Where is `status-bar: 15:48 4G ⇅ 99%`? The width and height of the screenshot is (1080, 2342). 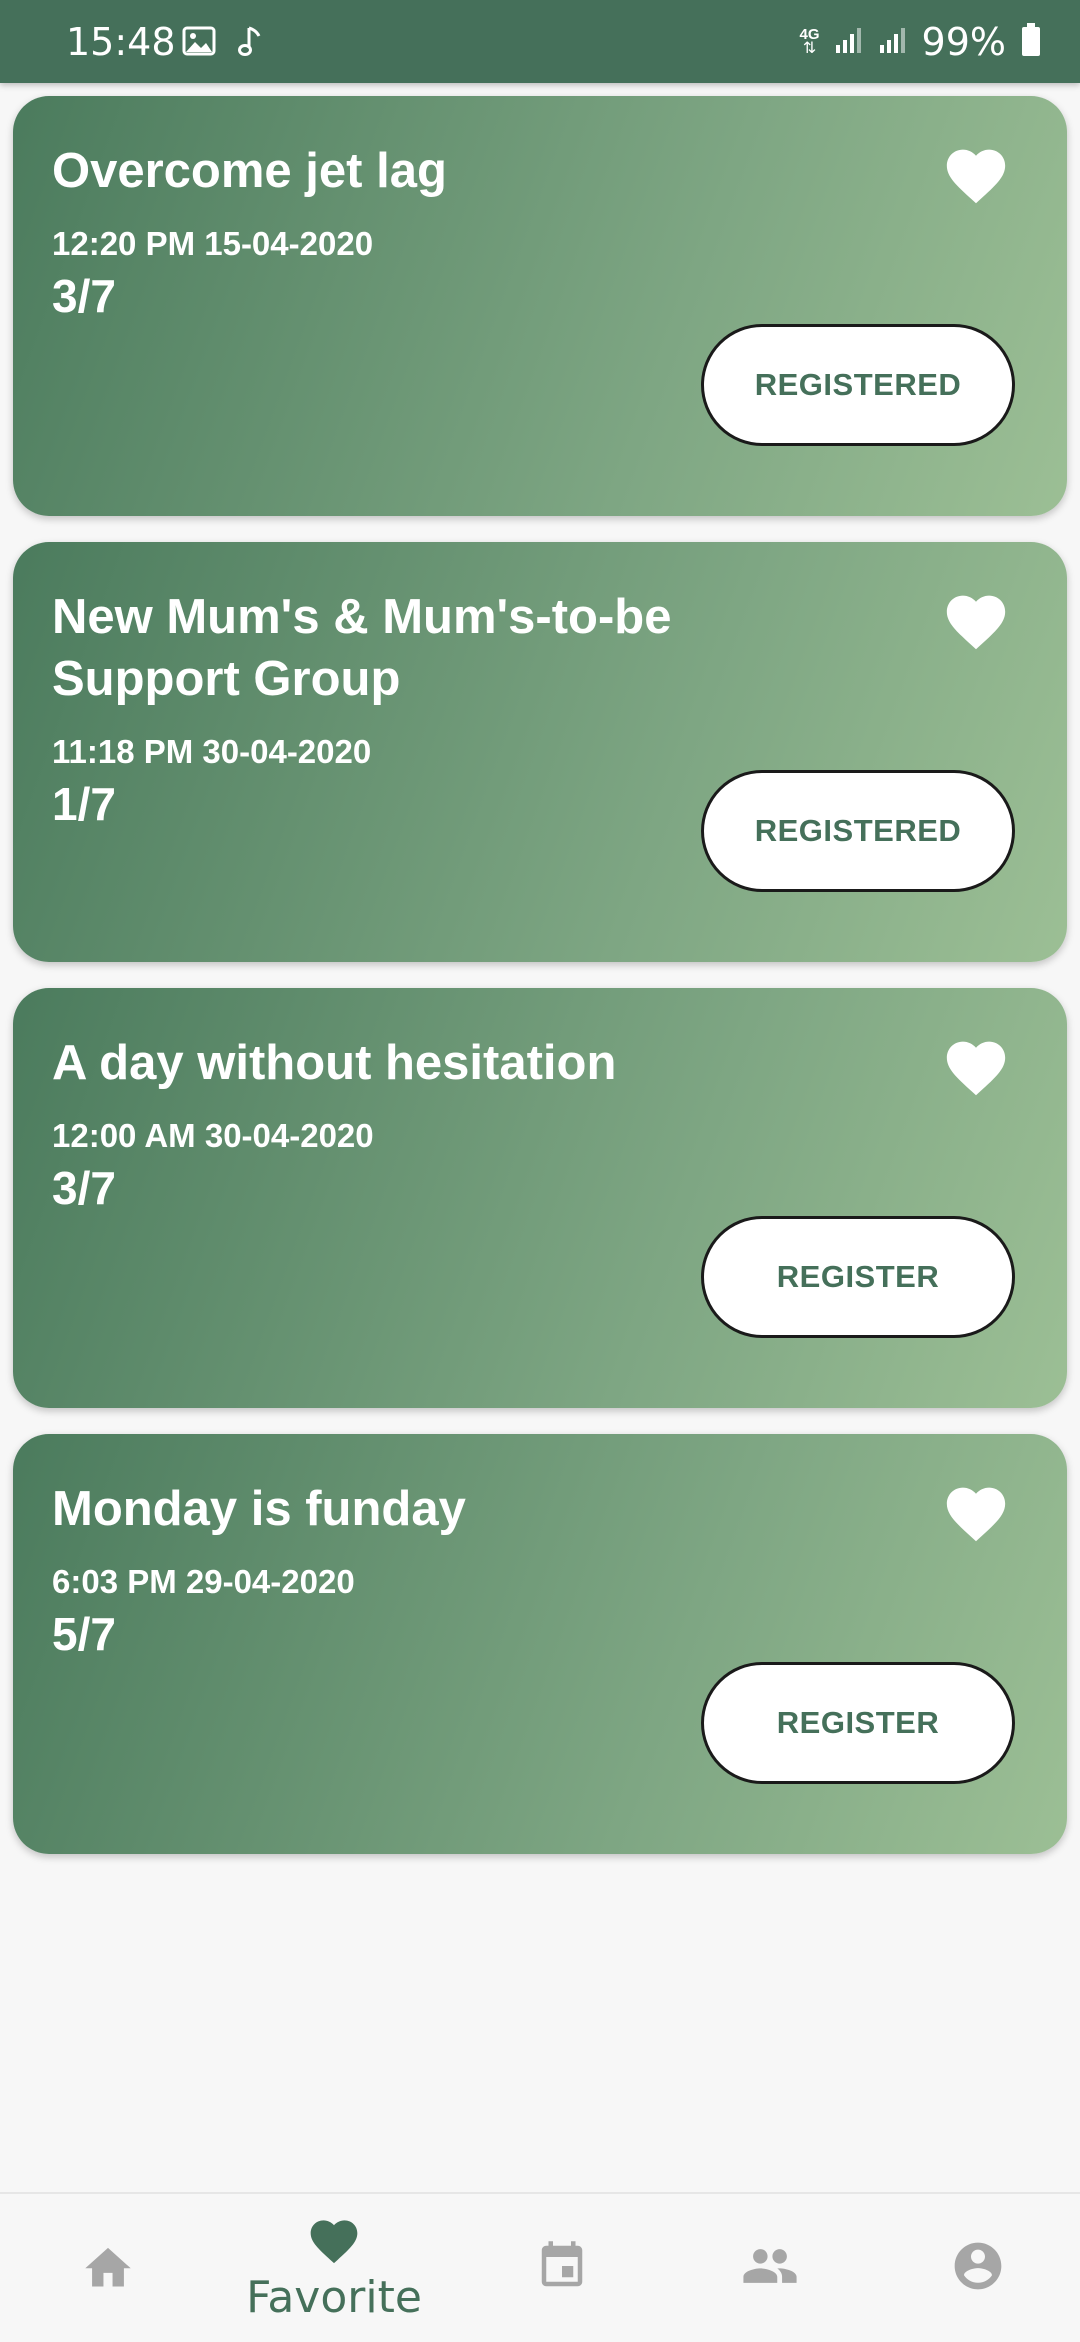 status-bar: 15:48 4G ⇅ 99% is located at coordinates (540, 41).